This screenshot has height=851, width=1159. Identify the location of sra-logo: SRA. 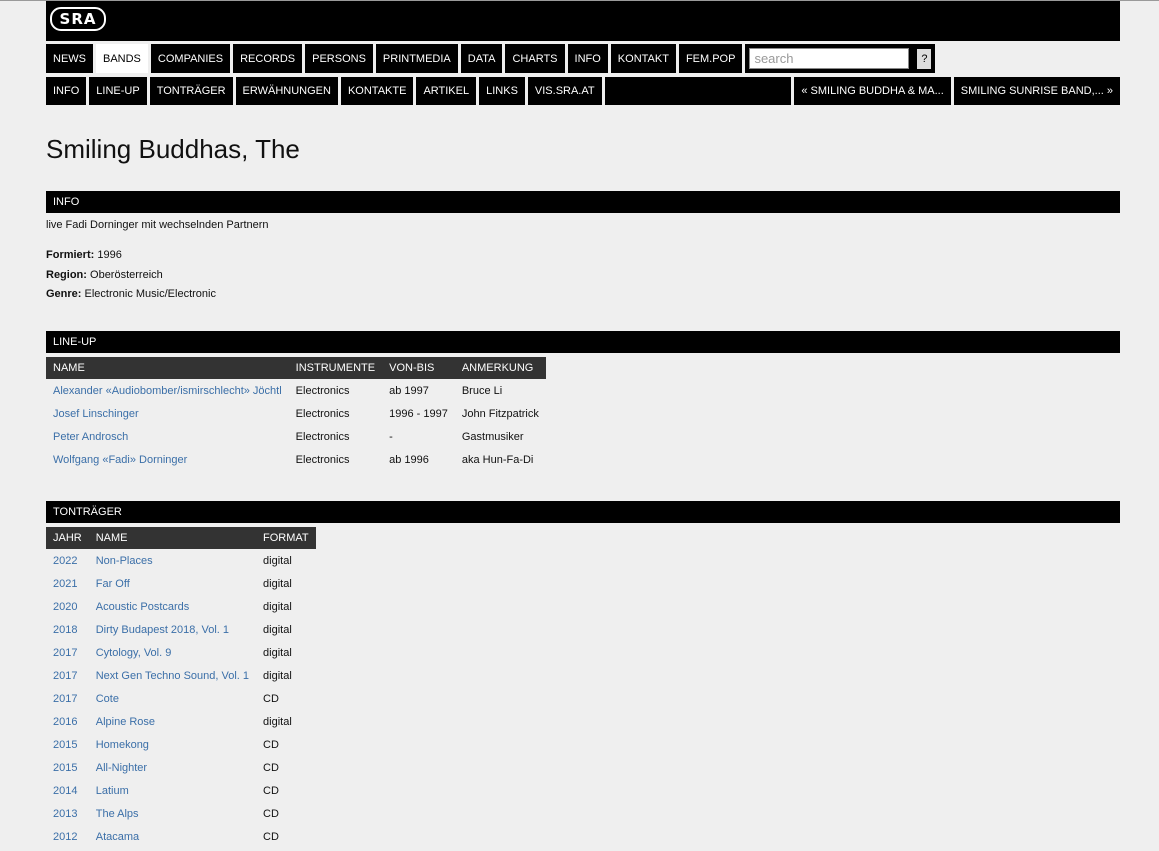
(78, 19).